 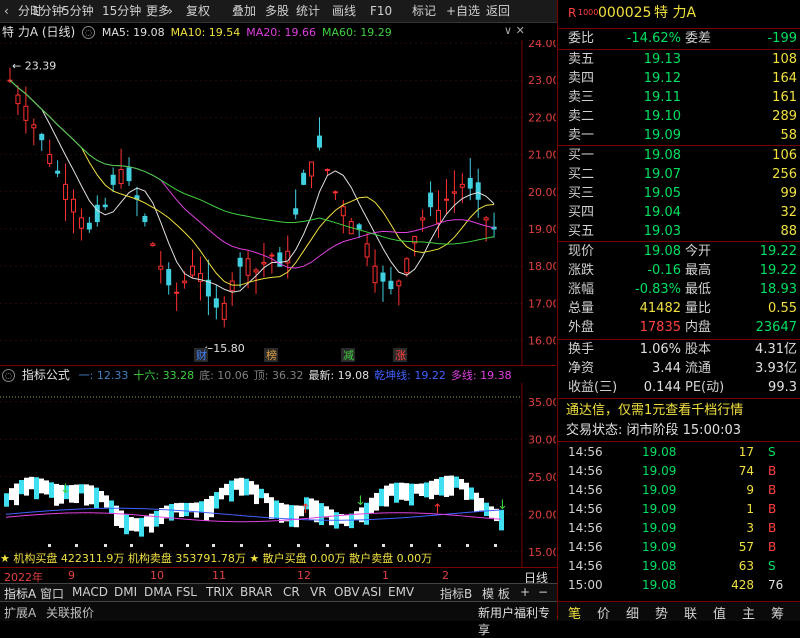 What do you see at coordinates (348, 355) in the screenshot?
I see `event-label: 减` at bounding box center [348, 355].